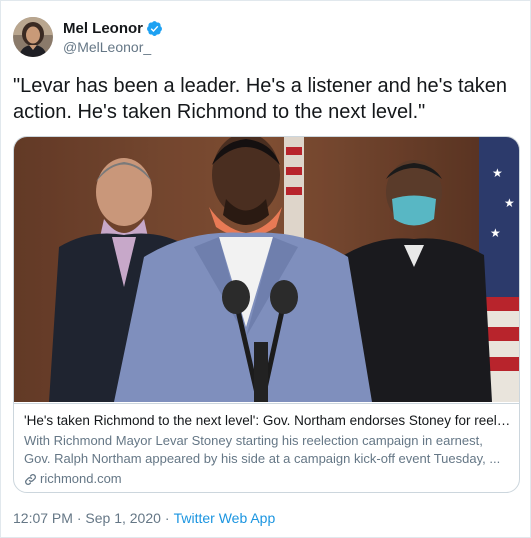 The width and height of the screenshot is (531, 538). I want to click on tweet-time: 12:07 PM, so click(43, 518).